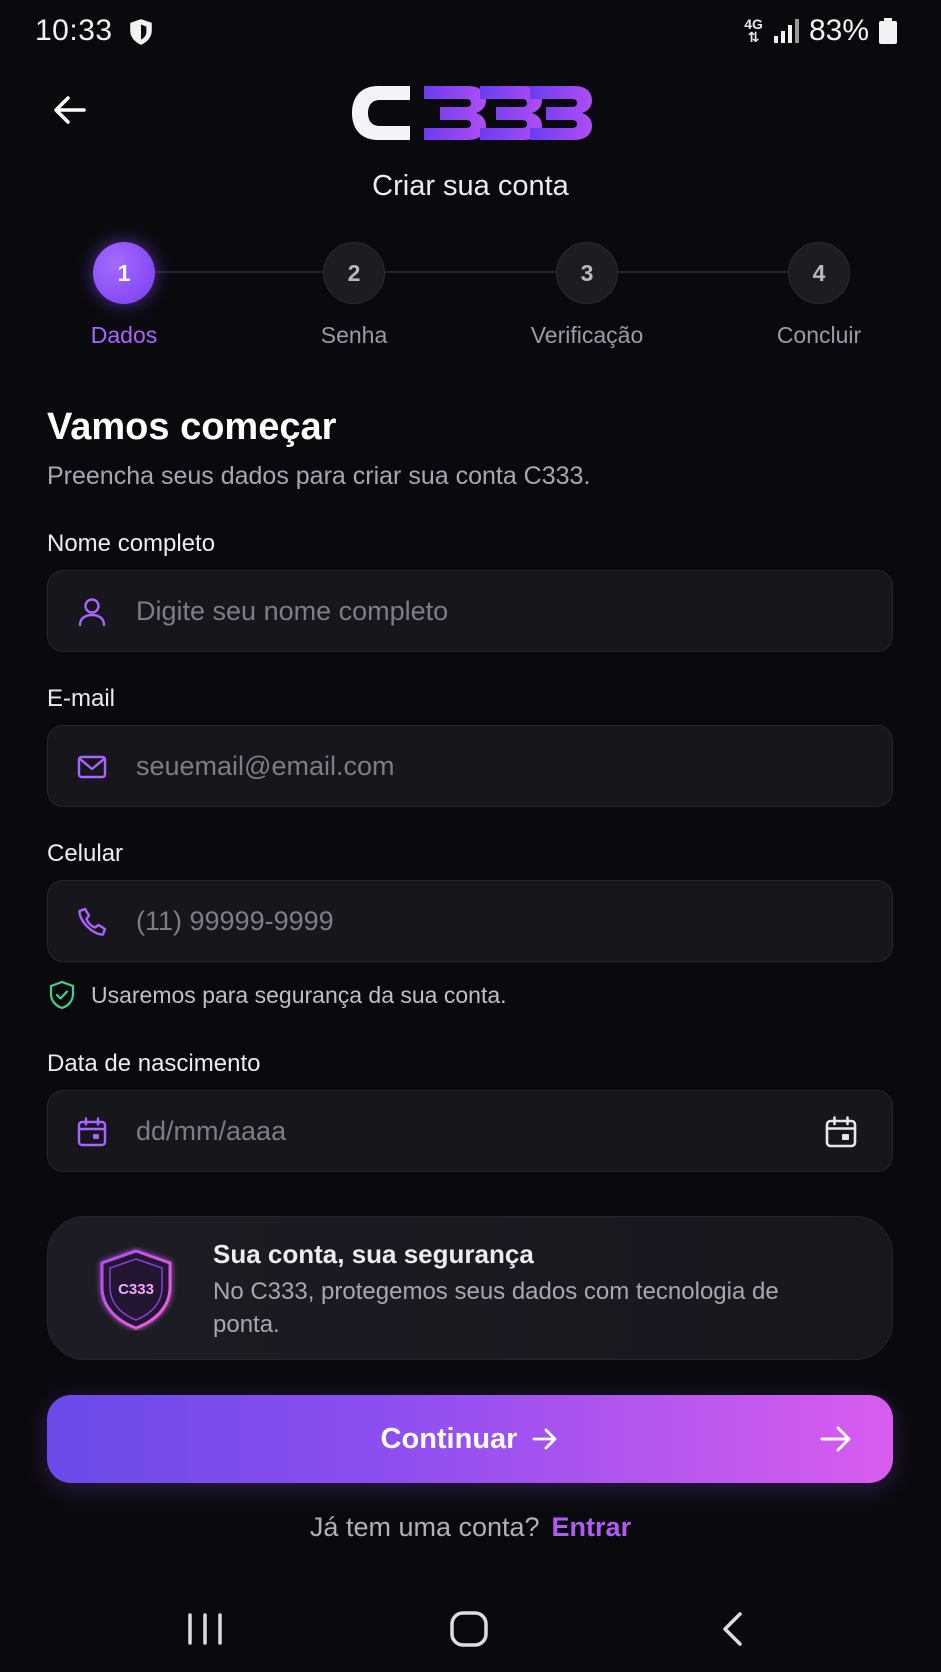  Describe the element at coordinates (819, 335) in the screenshot. I see `step-4-label: Concluir` at that location.